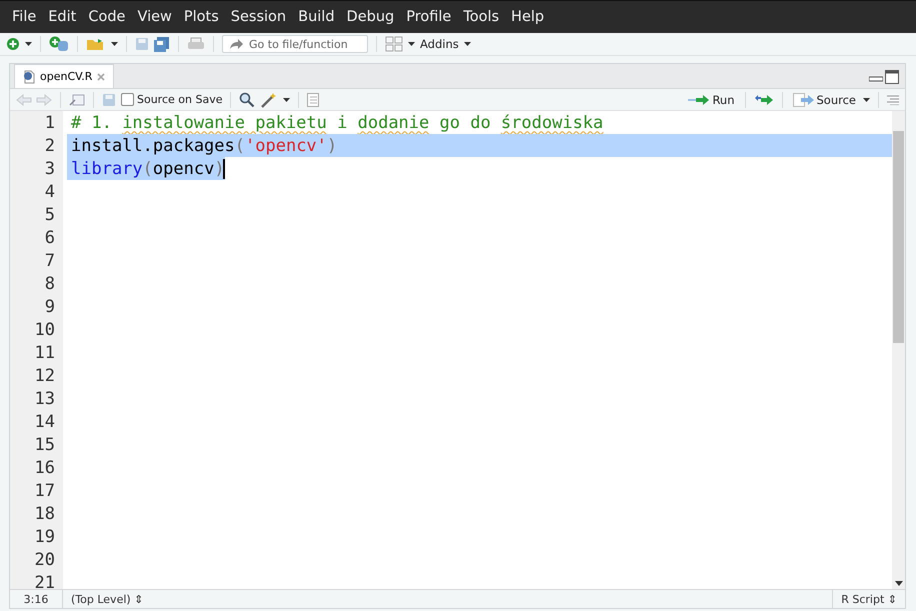 This screenshot has width=916, height=611. What do you see at coordinates (337, 123) in the screenshot?
I see `code-line: # 1. instalowanie pakietu i dodanie go do środowiska` at bounding box center [337, 123].